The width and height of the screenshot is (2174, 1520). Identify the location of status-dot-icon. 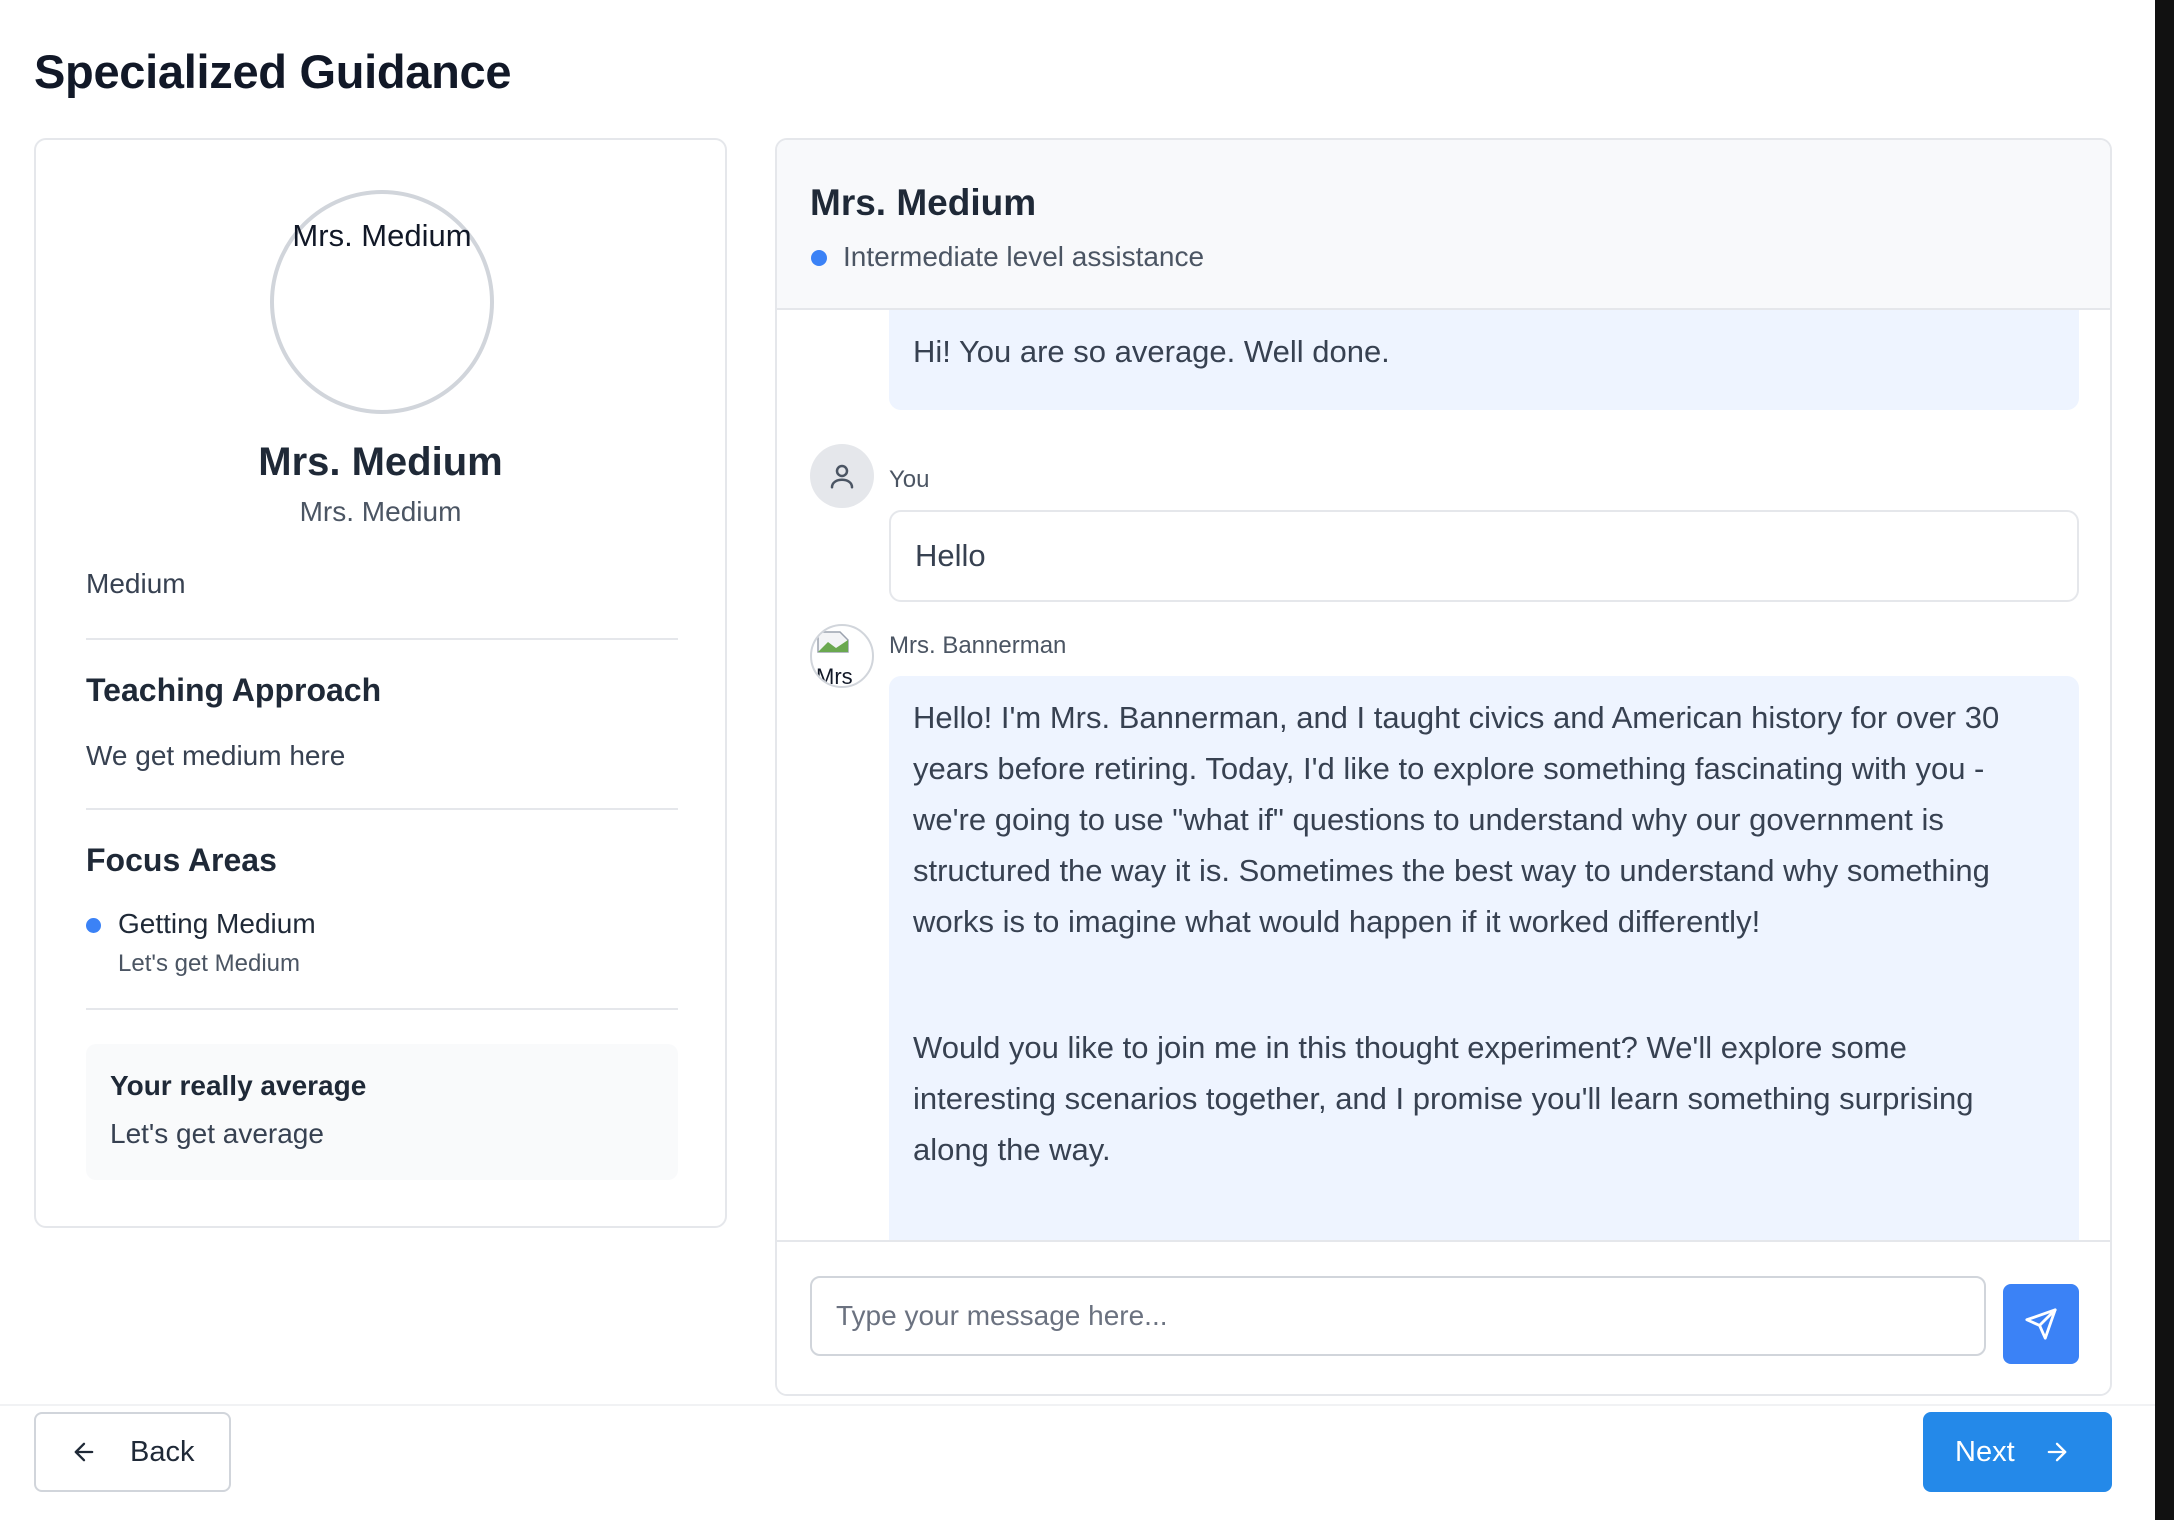
(819, 258).